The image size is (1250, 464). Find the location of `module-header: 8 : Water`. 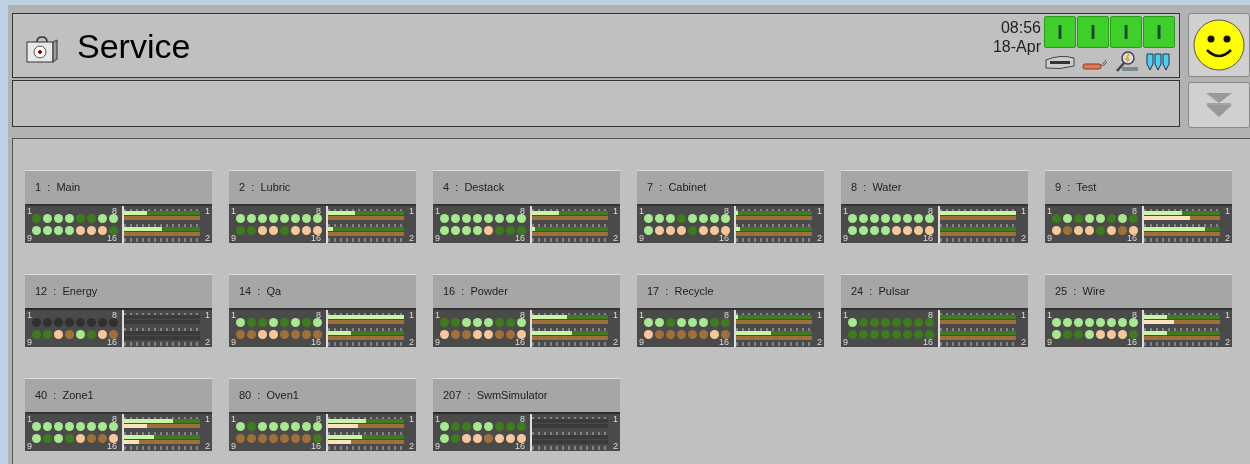

module-header: 8 : Water is located at coordinates (934, 187).